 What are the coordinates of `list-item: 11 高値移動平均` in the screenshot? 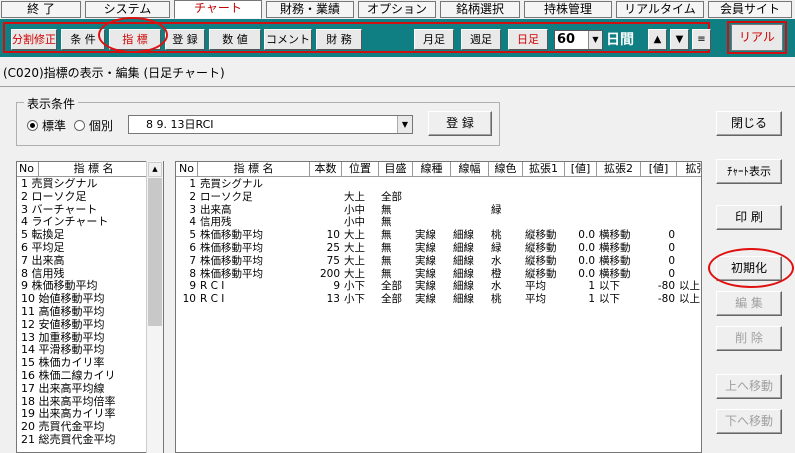 It's located at (63, 312).